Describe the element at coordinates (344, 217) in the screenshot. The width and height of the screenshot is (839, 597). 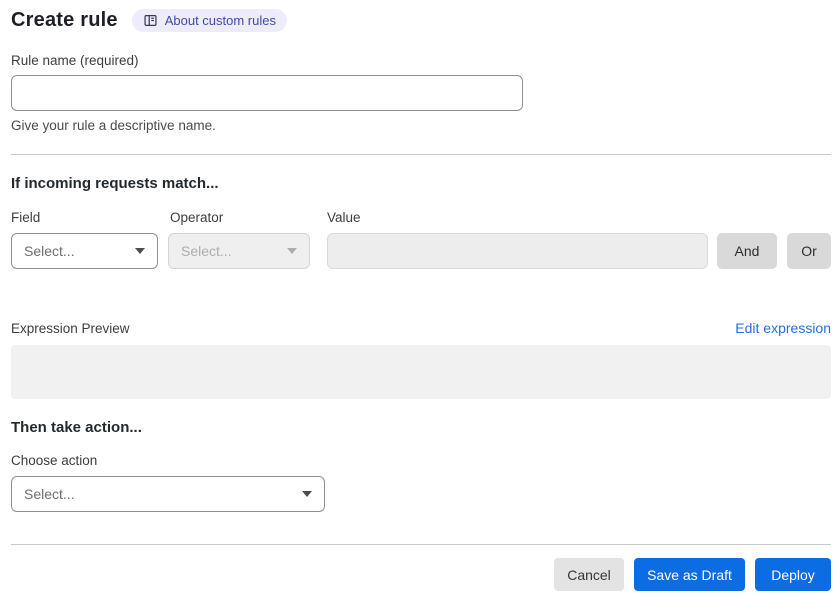
I see `value-label: Value` at that location.